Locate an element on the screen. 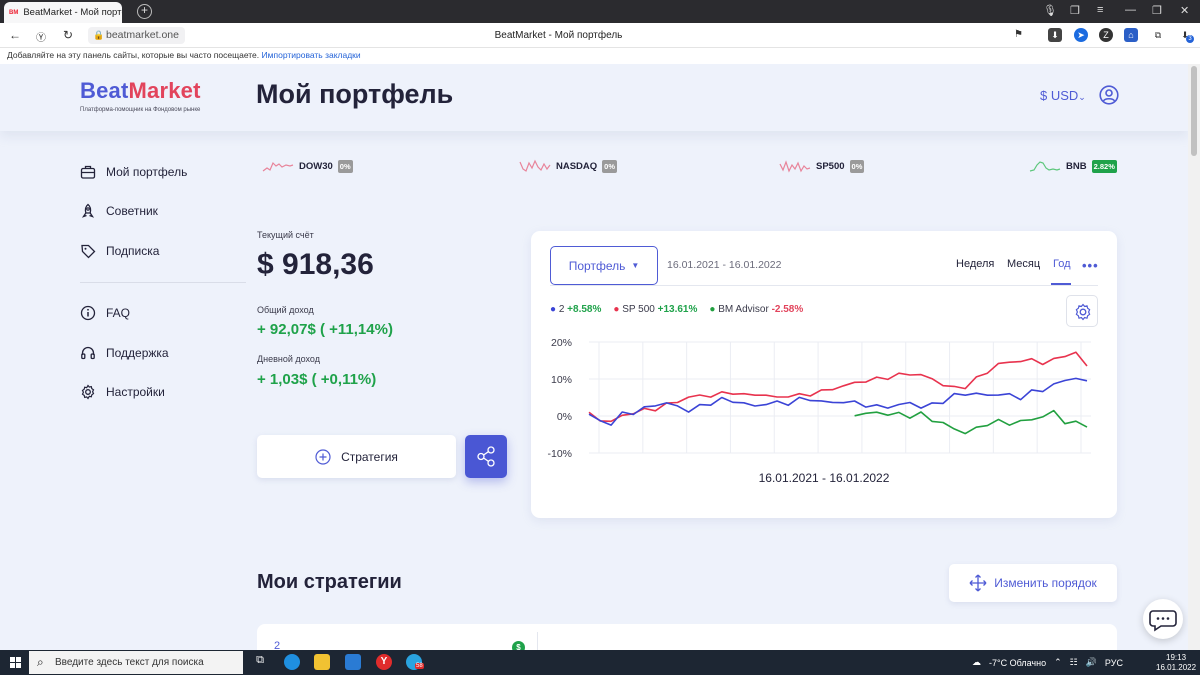 The height and width of the screenshot is (675, 1200). chart-series is located at coordinates (838, 393).